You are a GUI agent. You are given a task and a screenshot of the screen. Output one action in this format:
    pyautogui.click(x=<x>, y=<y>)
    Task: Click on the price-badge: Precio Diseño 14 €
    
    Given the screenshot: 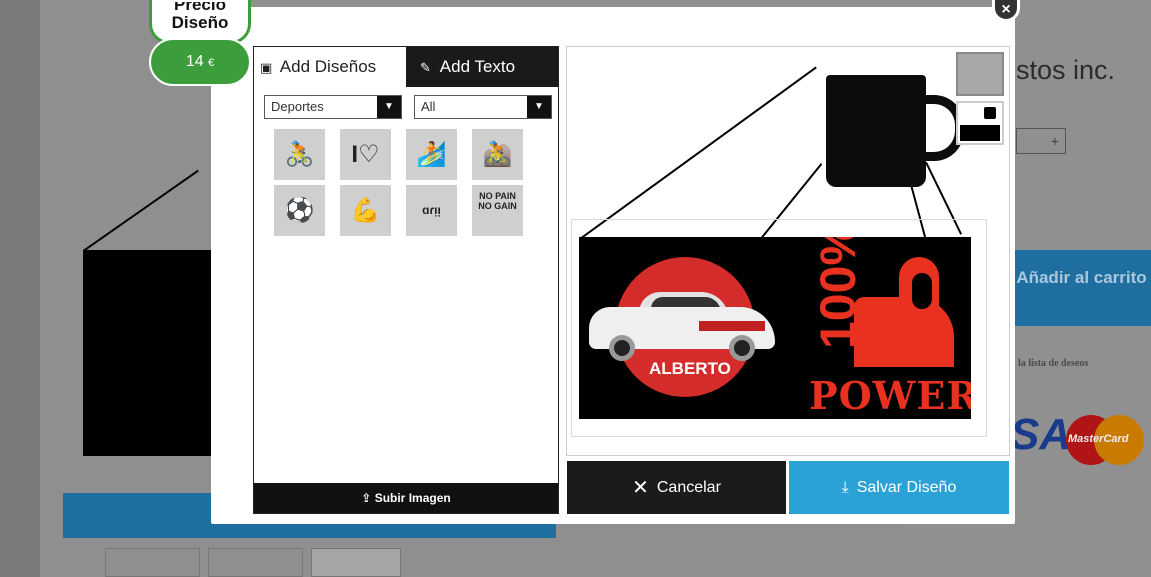 What is the action you would take?
    pyautogui.click(x=200, y=43)
    